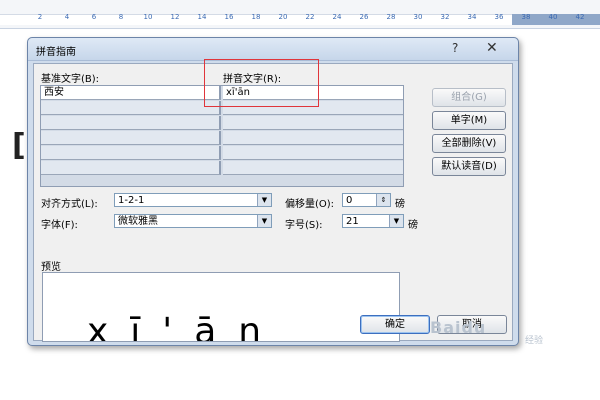 The image size is (600, 400). What do you see at coordinates (69, 204) in the screenshot?
I see `alignment-label: 对齐方式(L):` at bounding box center [69, 204].